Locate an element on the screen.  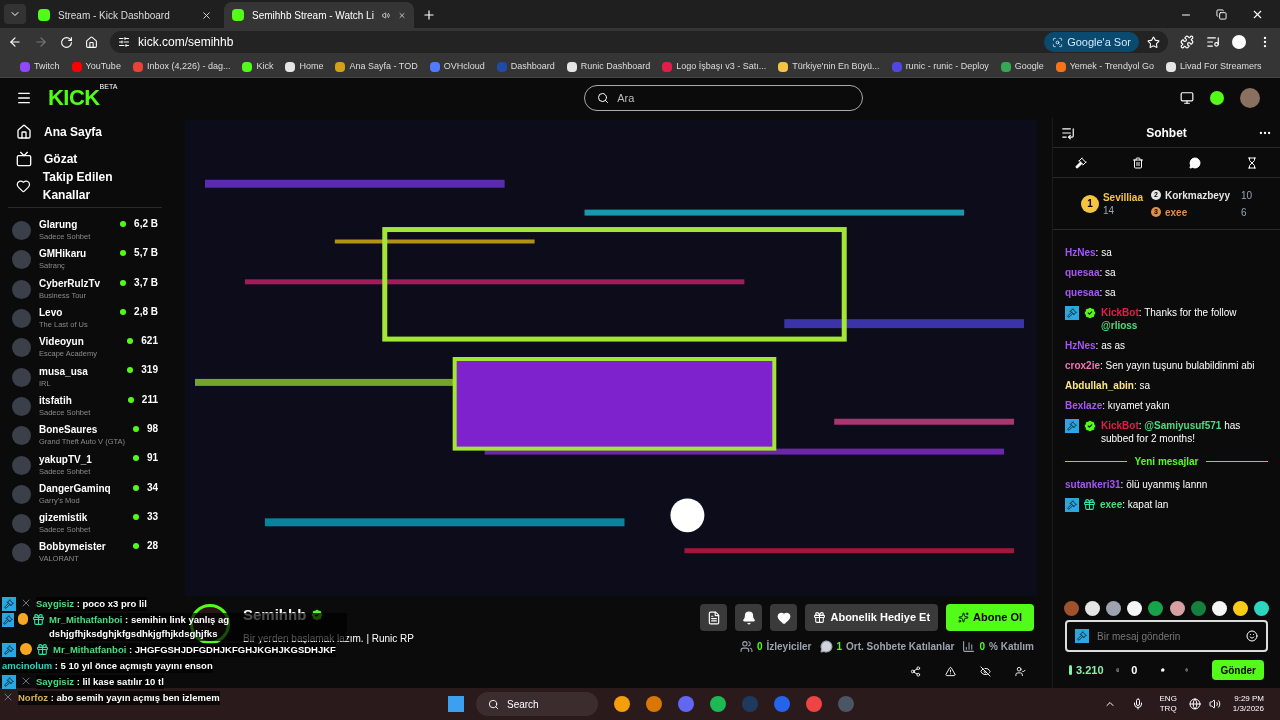
hide-icon is located at coordinates (985, 671).